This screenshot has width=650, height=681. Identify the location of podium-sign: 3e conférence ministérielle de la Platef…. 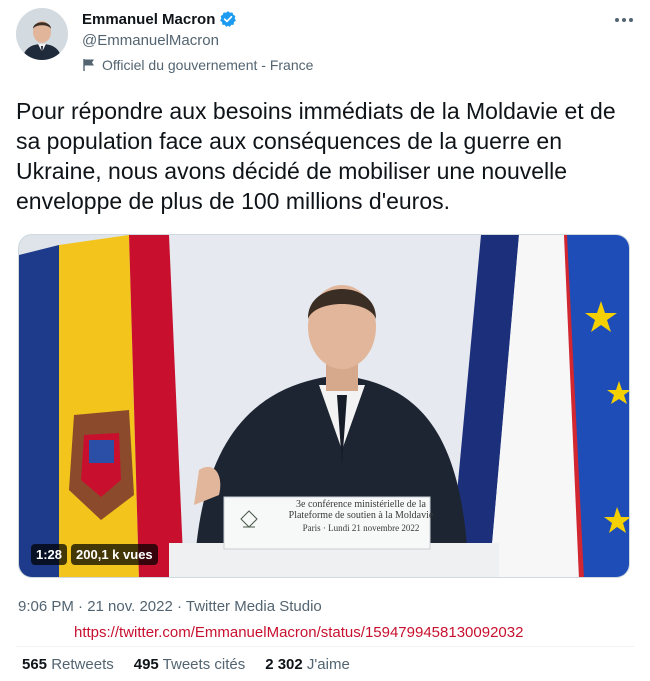
(361, 516).